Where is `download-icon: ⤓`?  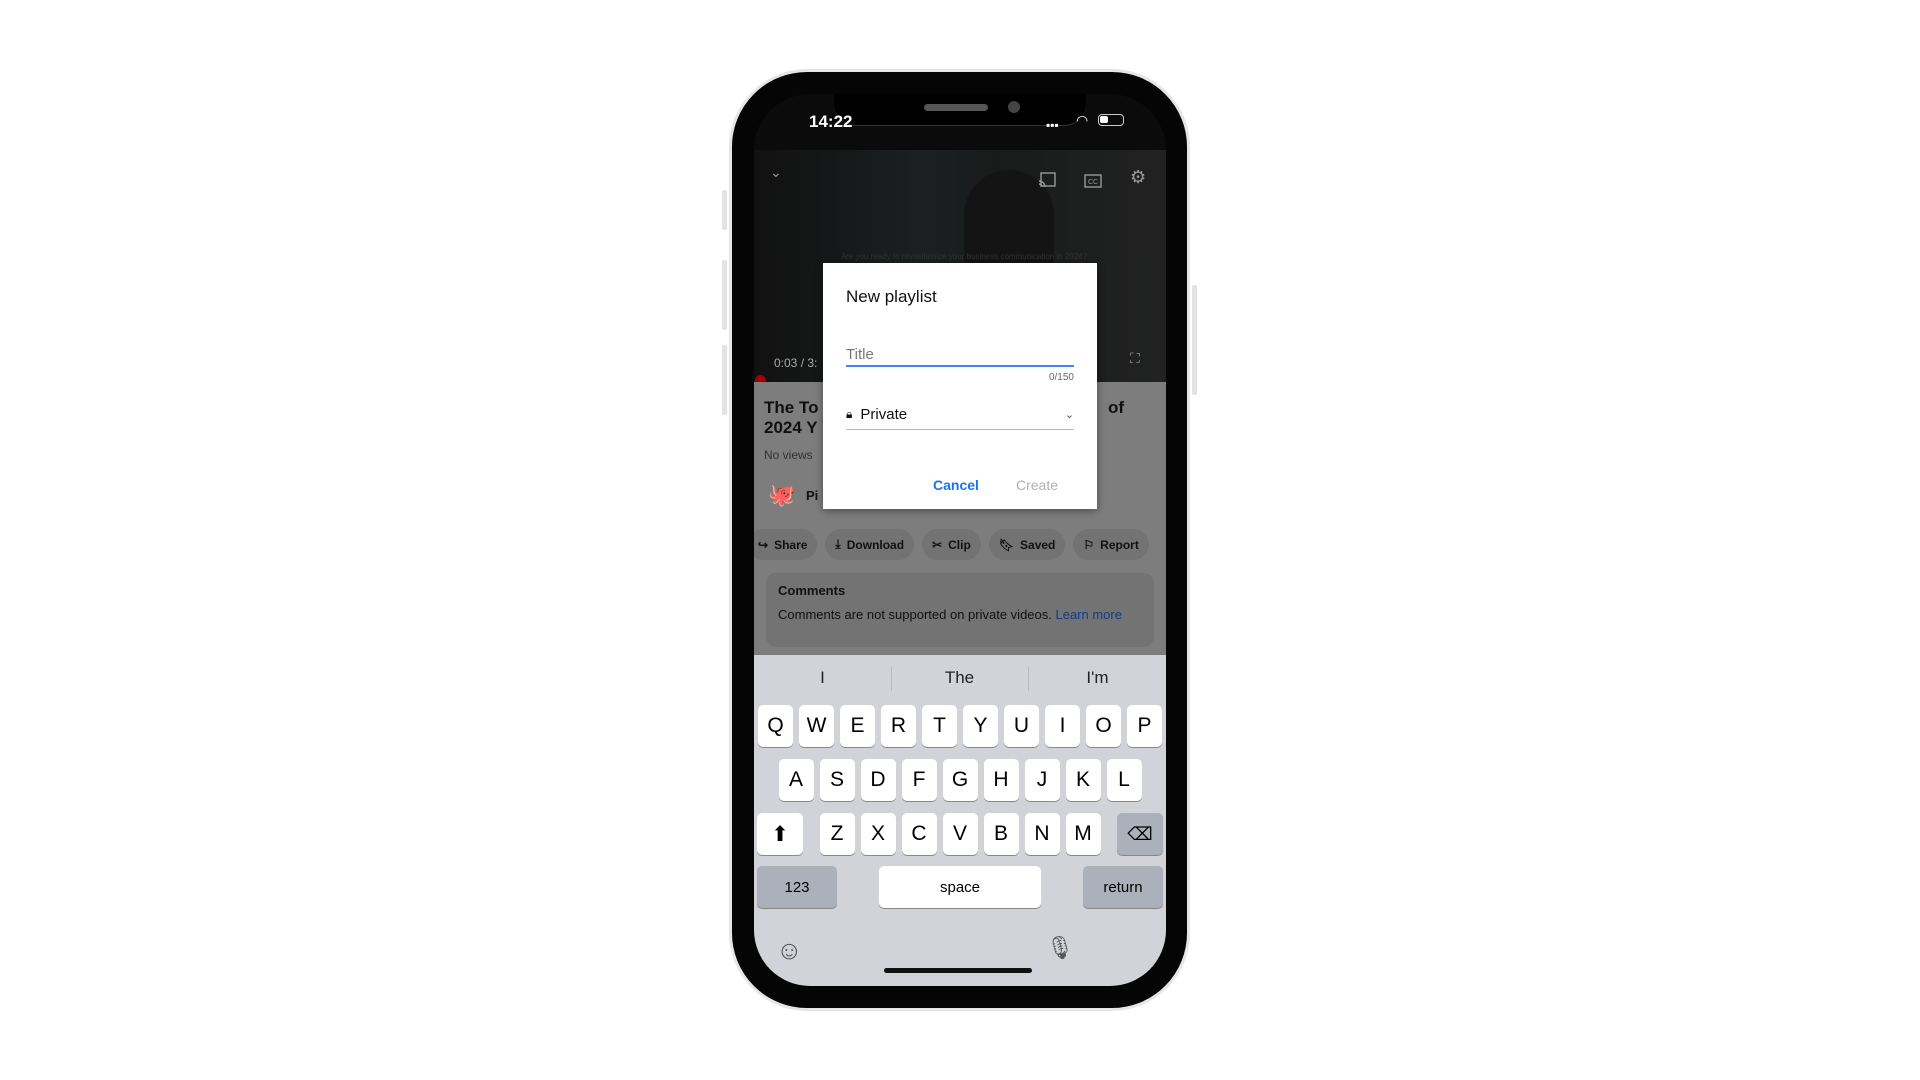
download-icon: ⤓ is located at coordinates (838, 544).